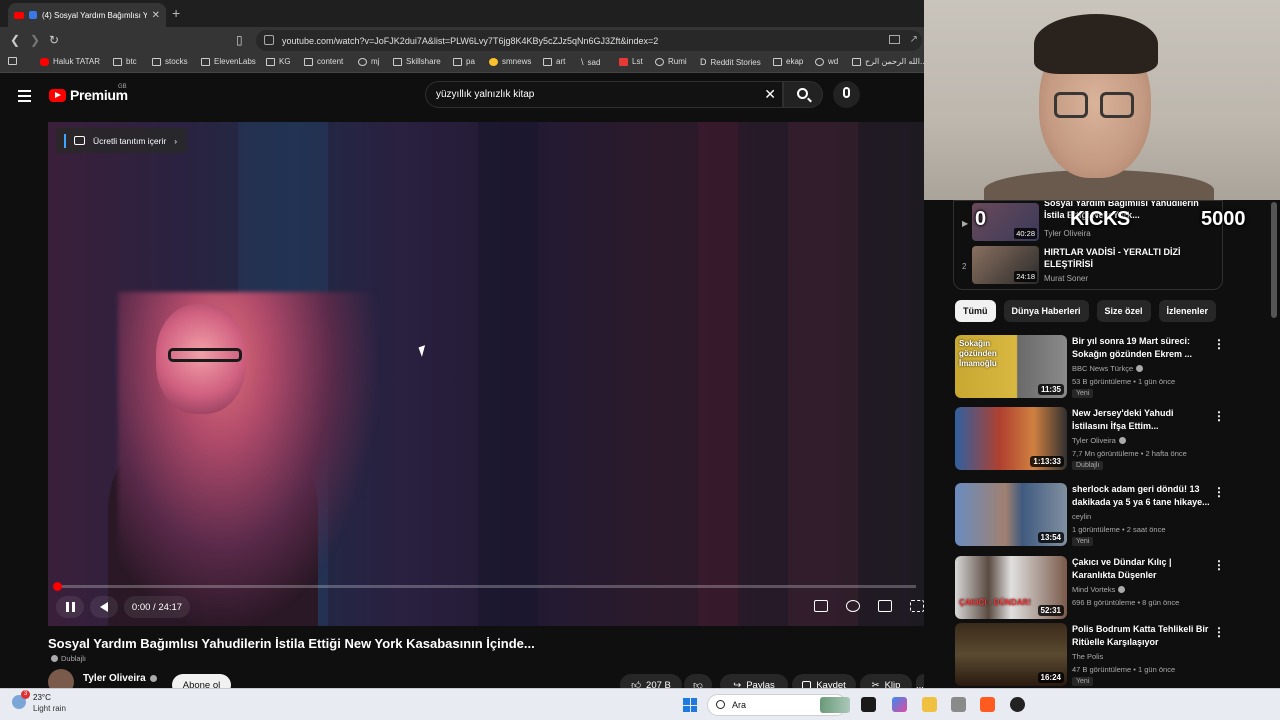 This screenshot has width=1280, height=720. What do you see at coordinates (1046, 311) in the screenshot?
I see `chip-world-news: Dünya Haberleri` at bounding box center [1046, 311].